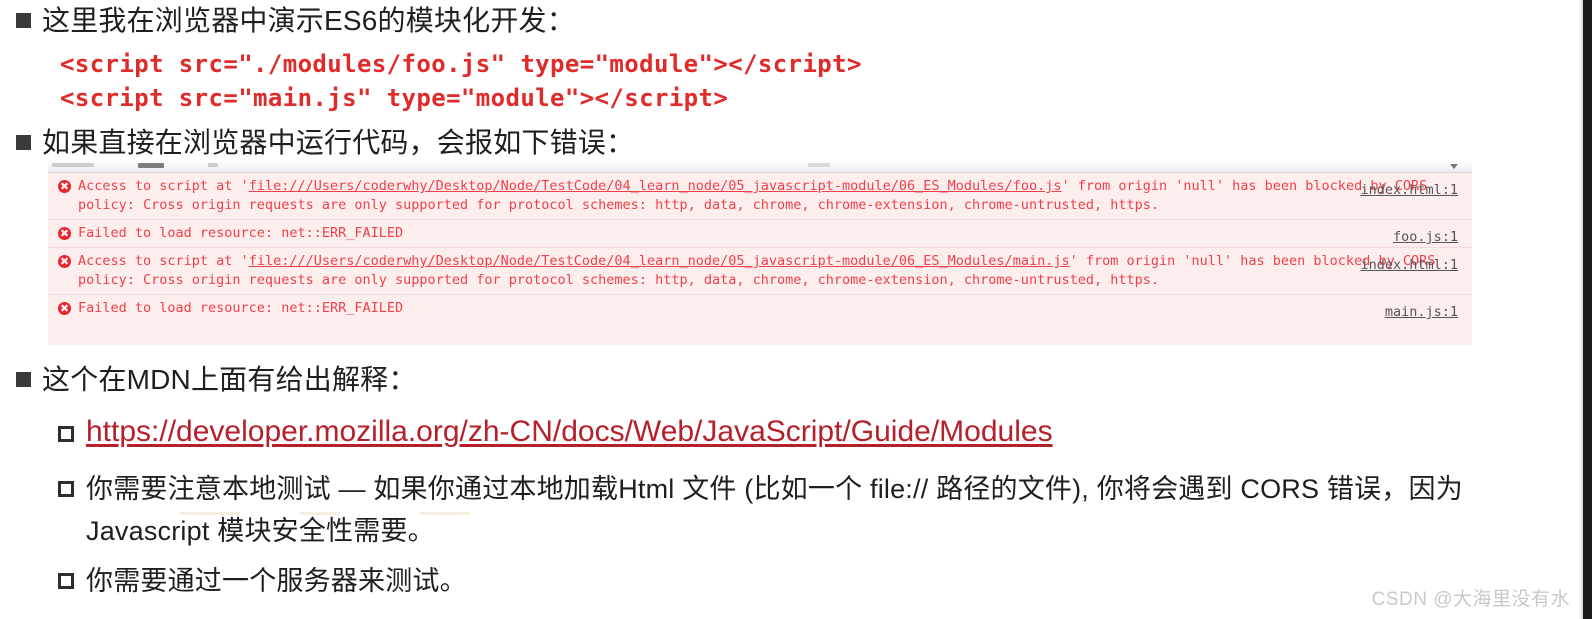 Image resolution: width=1592 pixels, height=619 pixels. Describe the element at coordinates (1421, 312) in the screenshot. I see `console-error-4-source: main.js:1` at that location.